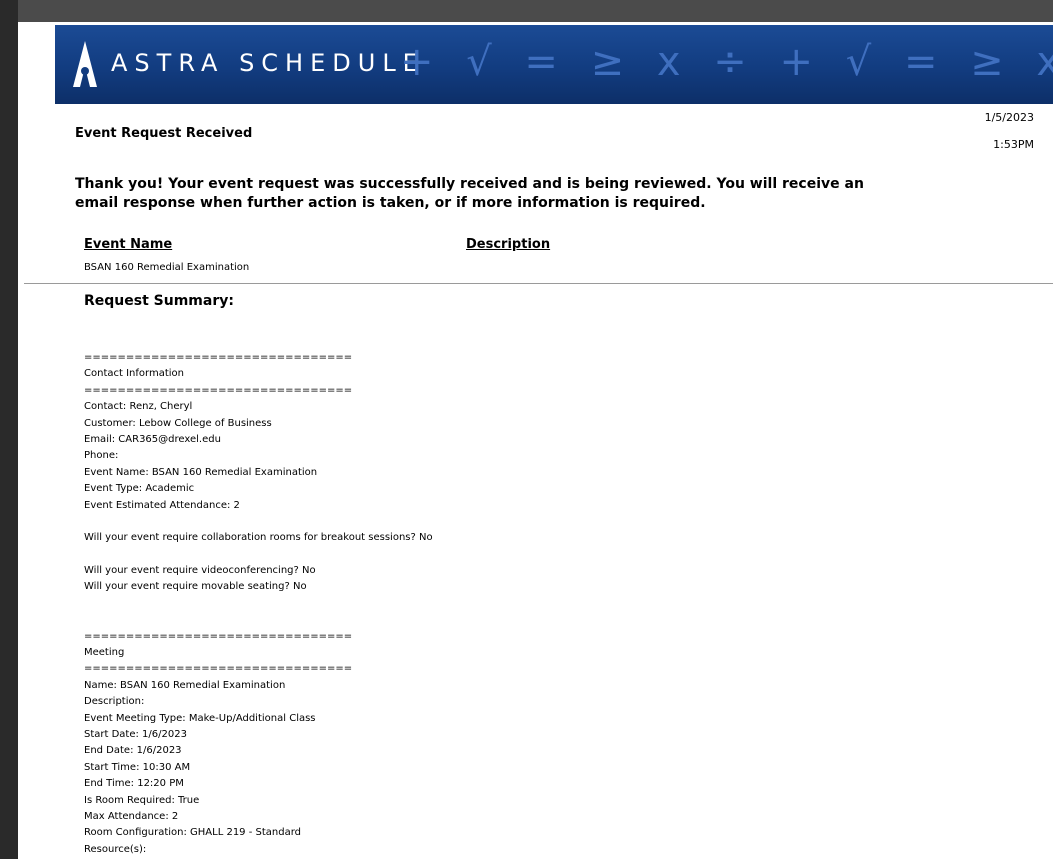 This screenshot has width=1053, height=859. Describe the element at coordinates (726, 62) in the screenshot. I see `banner-math-symbols: + √ = ≥ x ÷ + √ = ≥ x ÷ + √ = ≥ x ÷` at that location.